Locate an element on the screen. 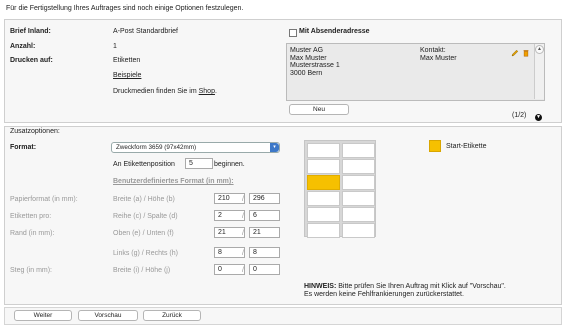 This screenshot has height=325, width=564. start-label-cell is located at coordinates (323, 182).